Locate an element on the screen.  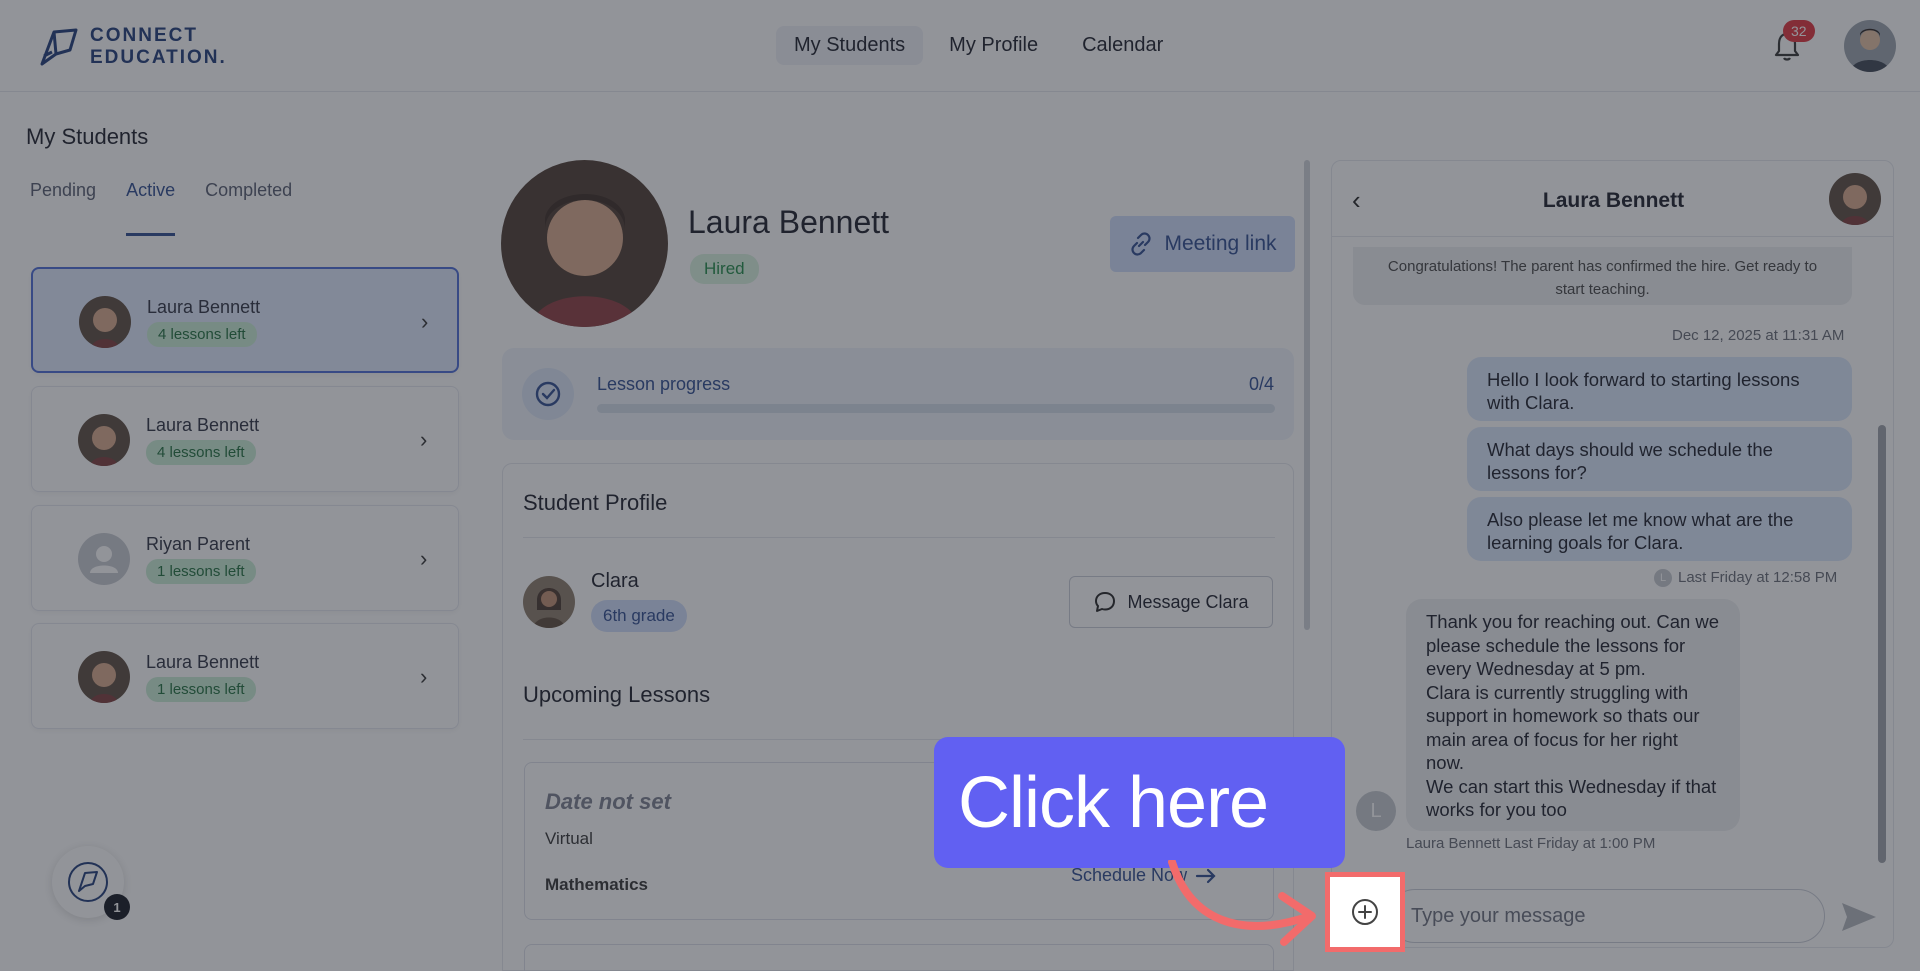
nav-my-profile: My Profile is located at coordinates (993, 45).